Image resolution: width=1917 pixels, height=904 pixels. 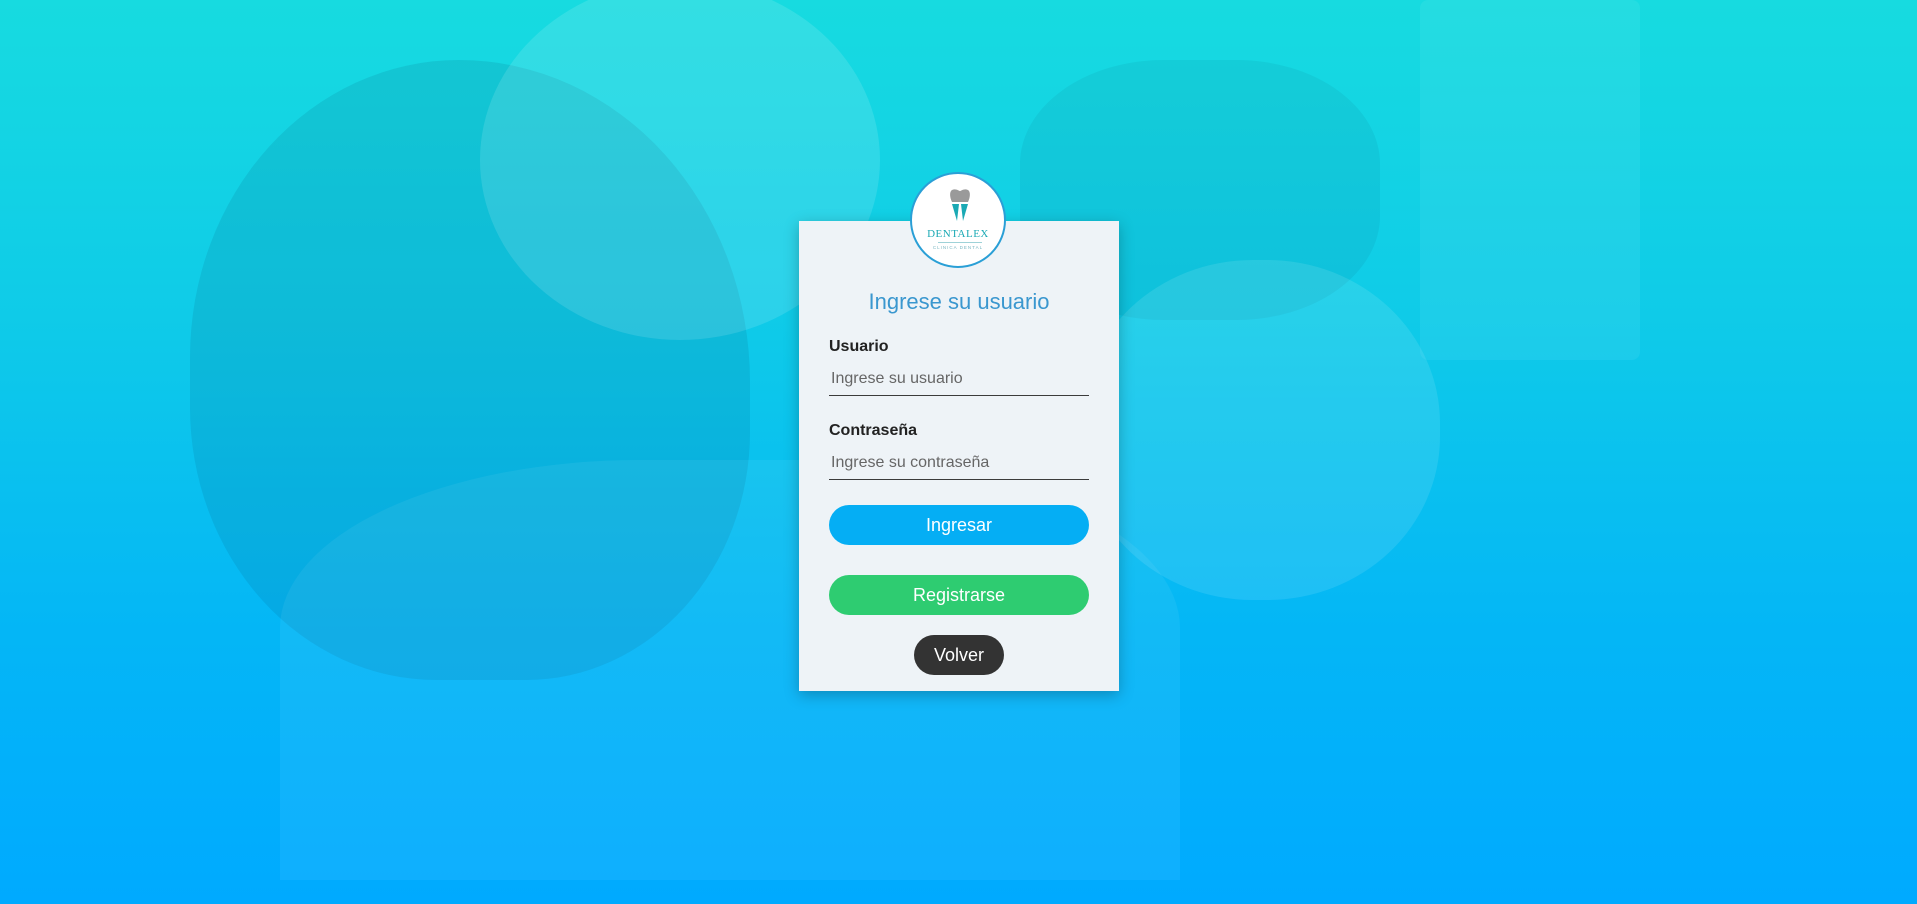 I want to click on password-input, so click(x=959, y=463).